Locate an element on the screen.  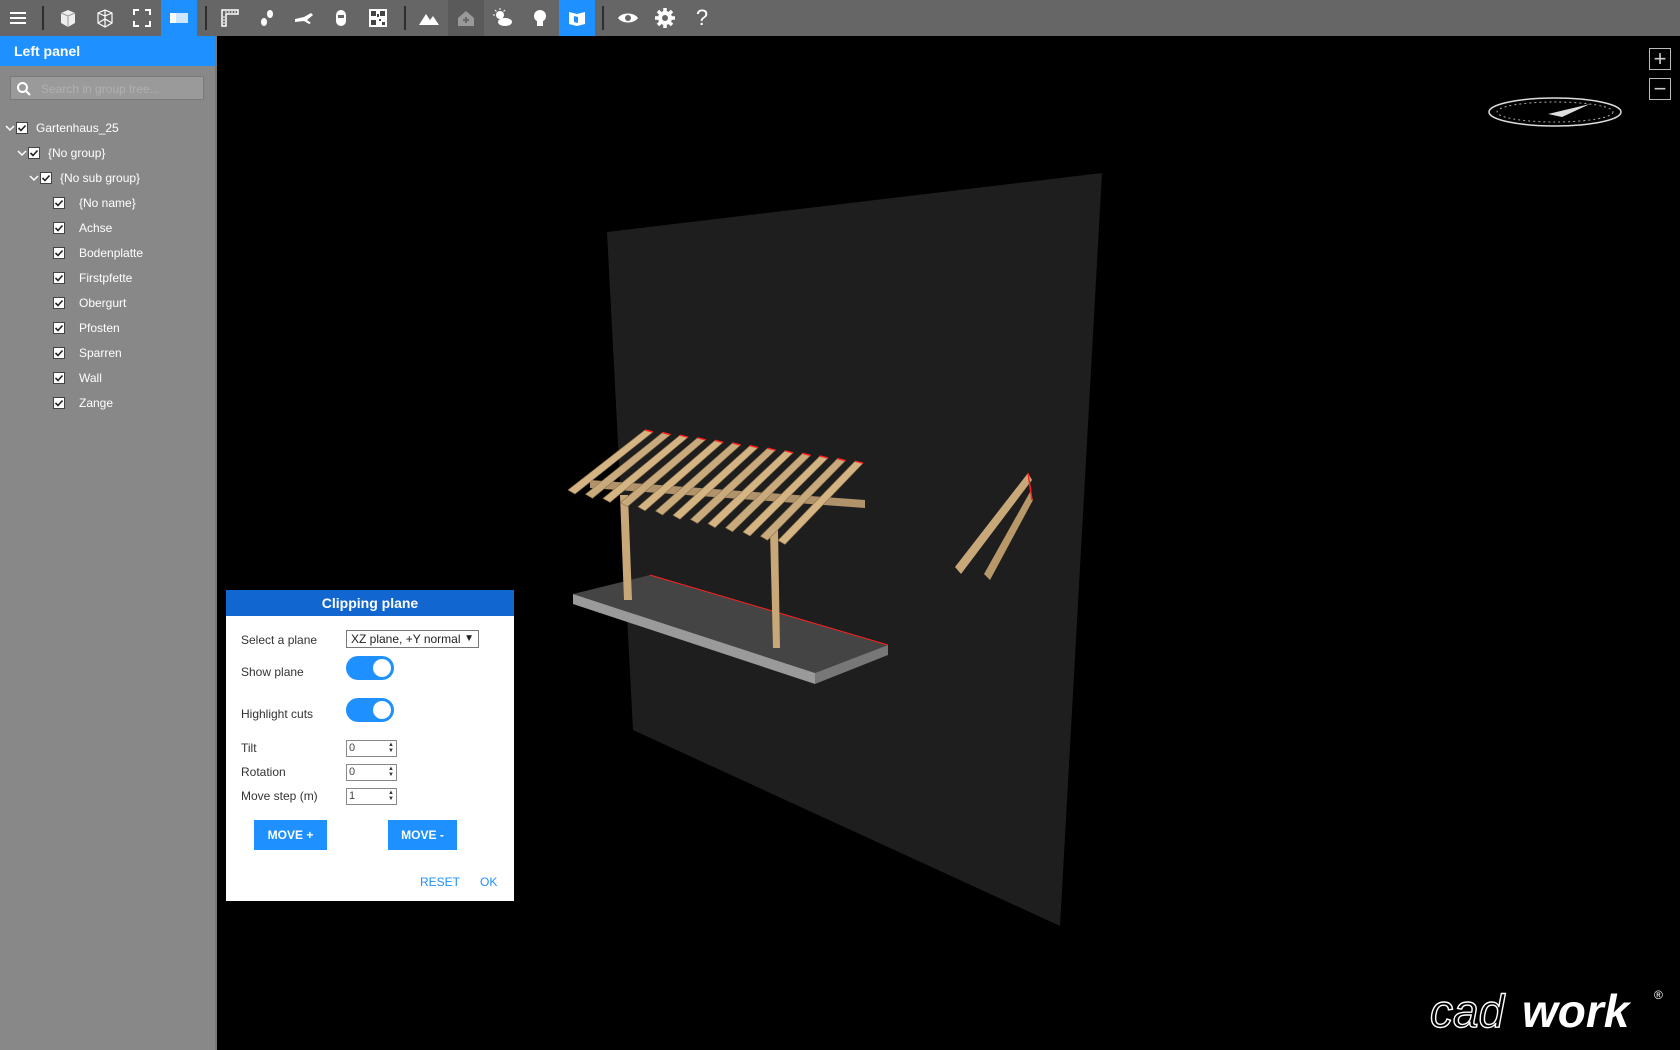
move-step-value: 1 is located at coordinates (352, 796).